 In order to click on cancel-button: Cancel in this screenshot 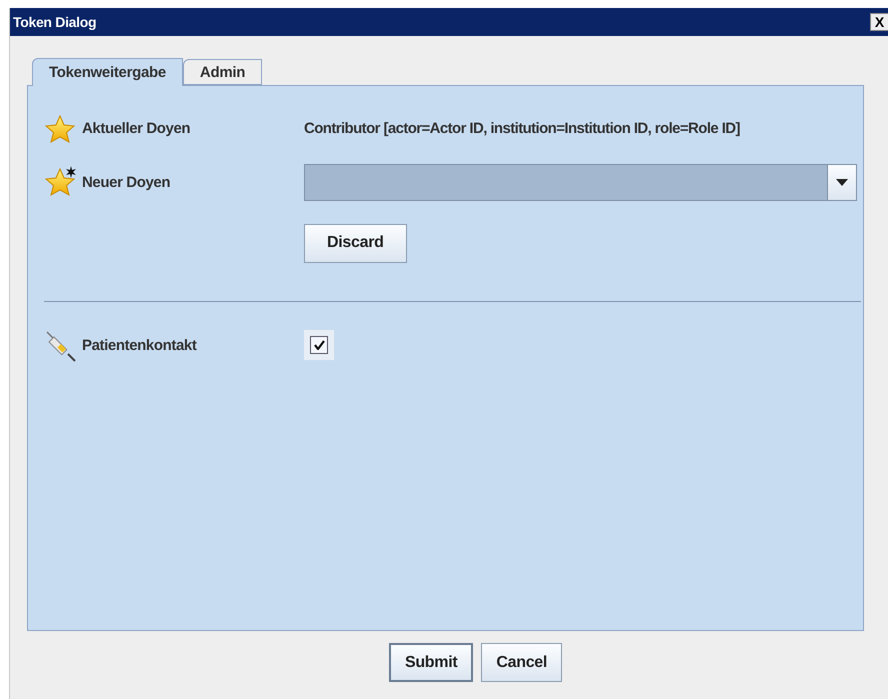, I will do `click(521, 662)`.